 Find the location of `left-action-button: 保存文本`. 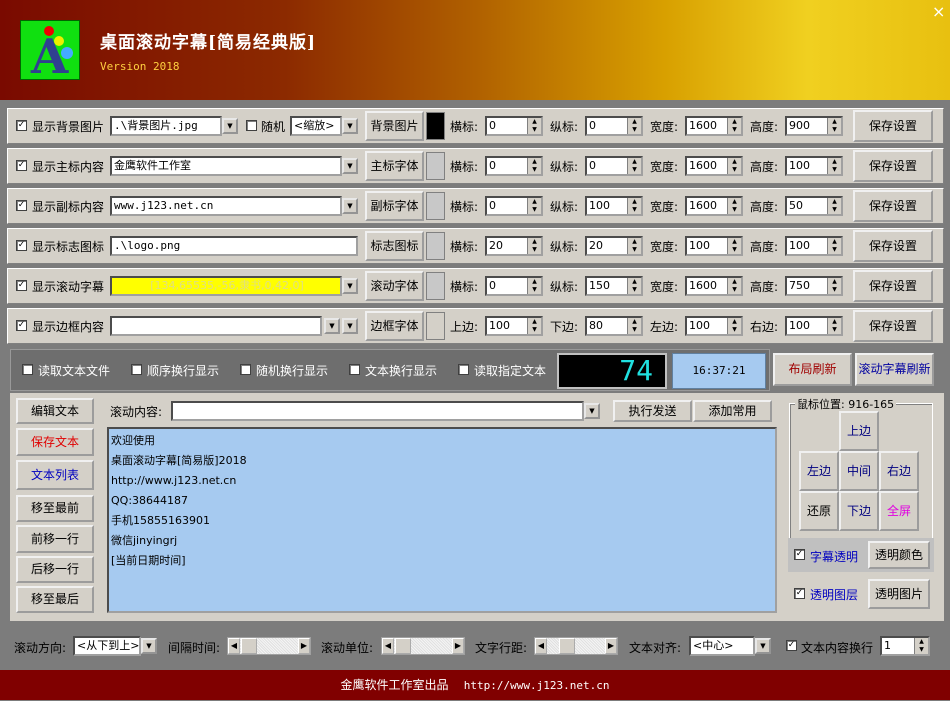

left-action-button: 保存文本 is located at coordinates (55, 442).